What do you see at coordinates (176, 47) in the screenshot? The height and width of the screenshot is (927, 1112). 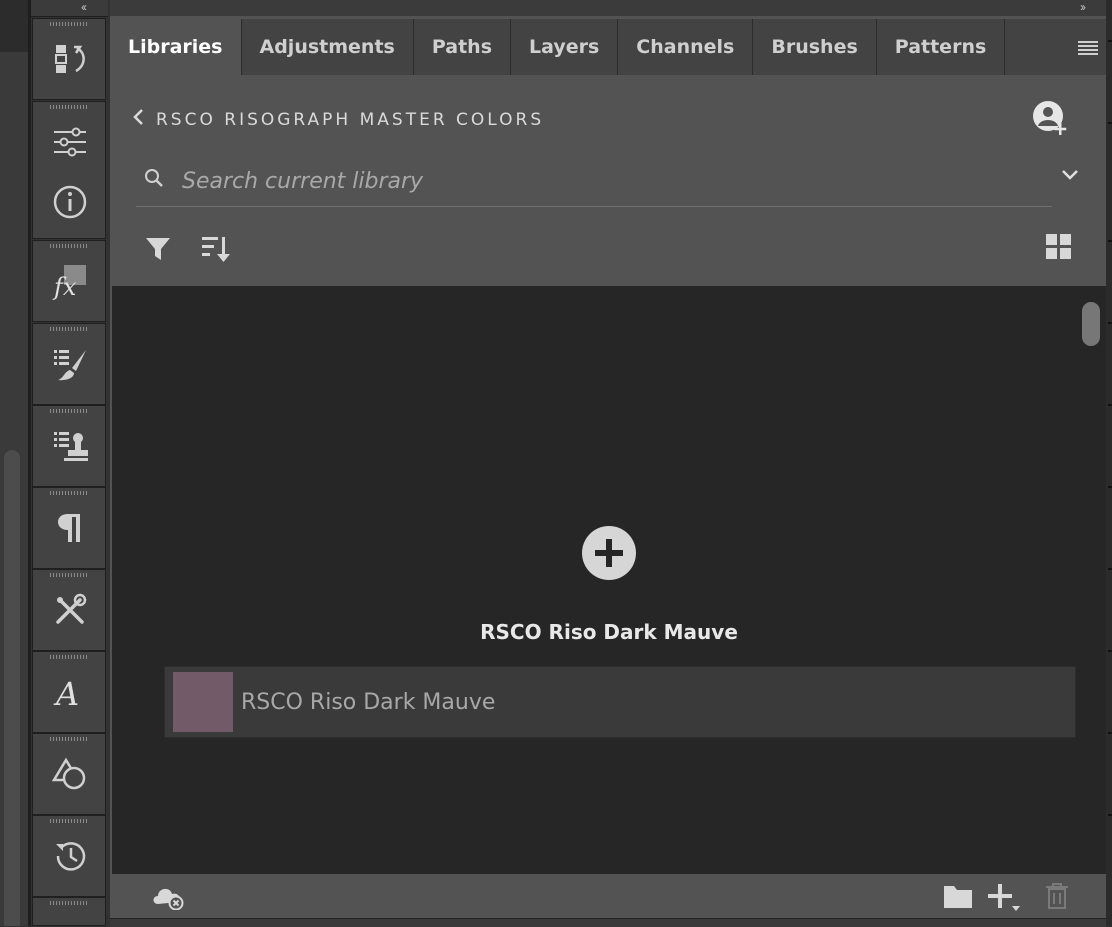 I see `tab-libraries: Libraries` at bounding box center [176, 47].